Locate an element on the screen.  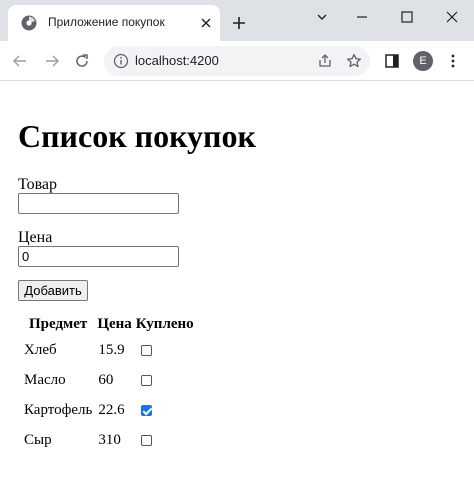
header-item: Предмет is located at coordinates (58, 323).